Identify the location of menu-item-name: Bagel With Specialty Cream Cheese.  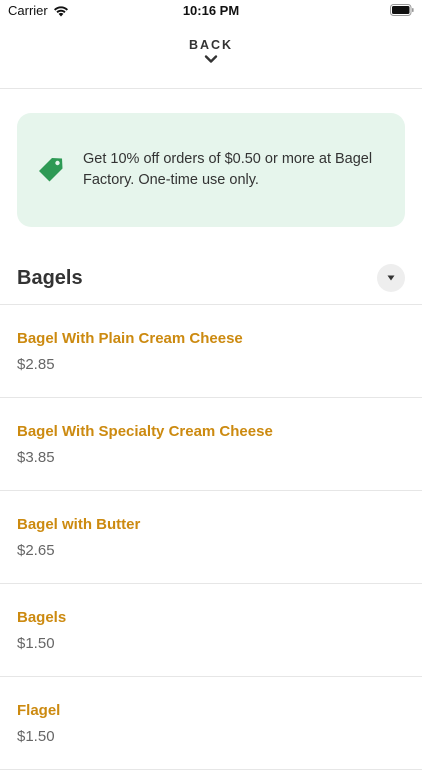
(145, 431).